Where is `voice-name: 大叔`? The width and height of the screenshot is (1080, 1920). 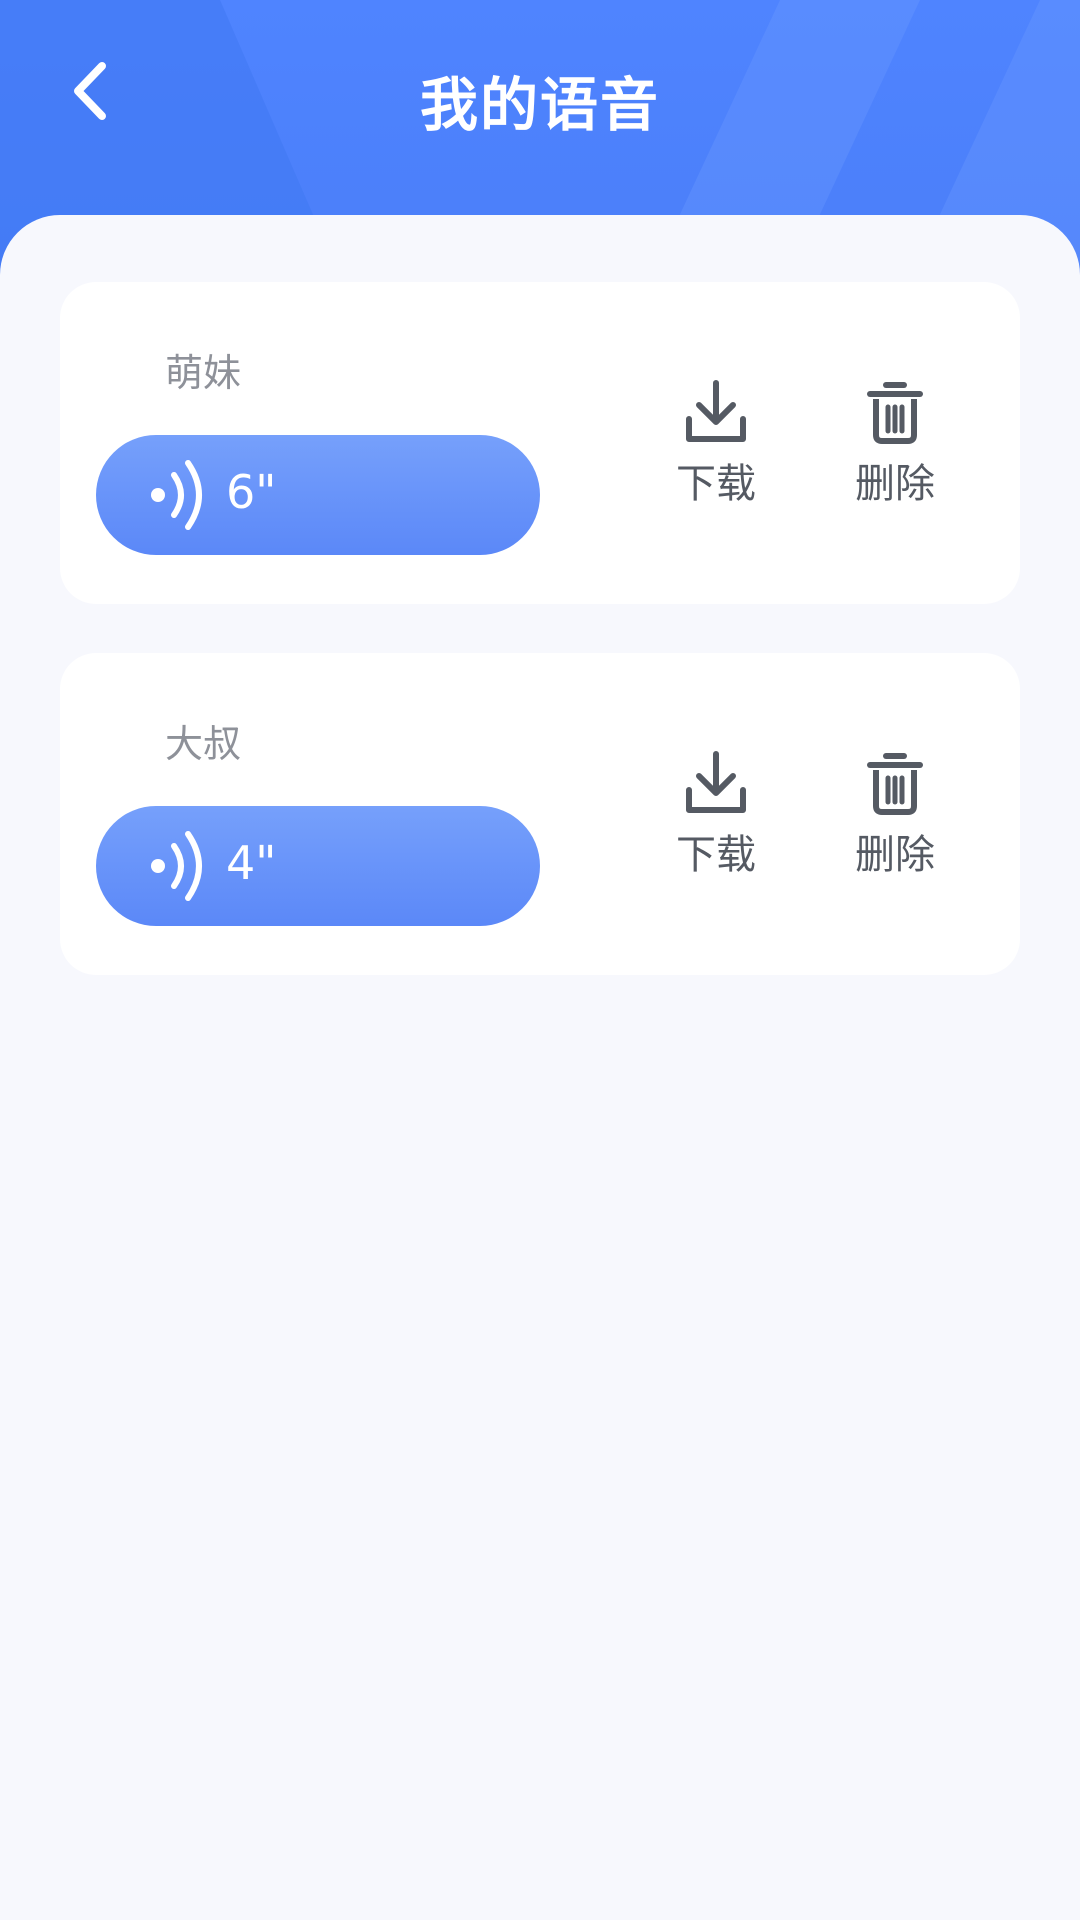 voice-name: 大叔 is located at coordinates (203, 744).